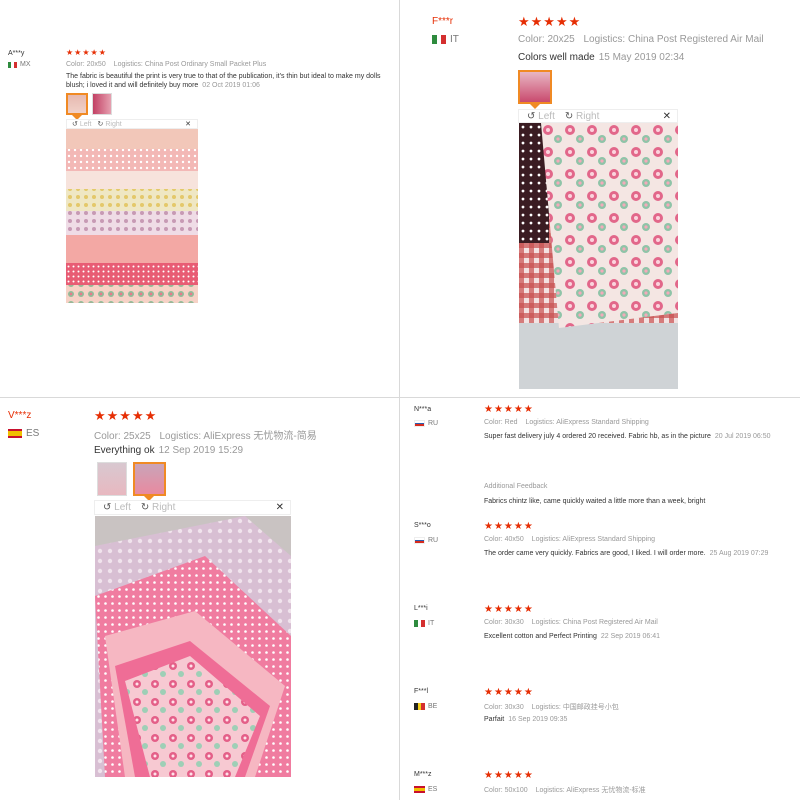  Describe the element at coordinates (205, 64) in the screenshot. I see `logistics-value: China Post Ordinary Small Packet Plus` at that location.